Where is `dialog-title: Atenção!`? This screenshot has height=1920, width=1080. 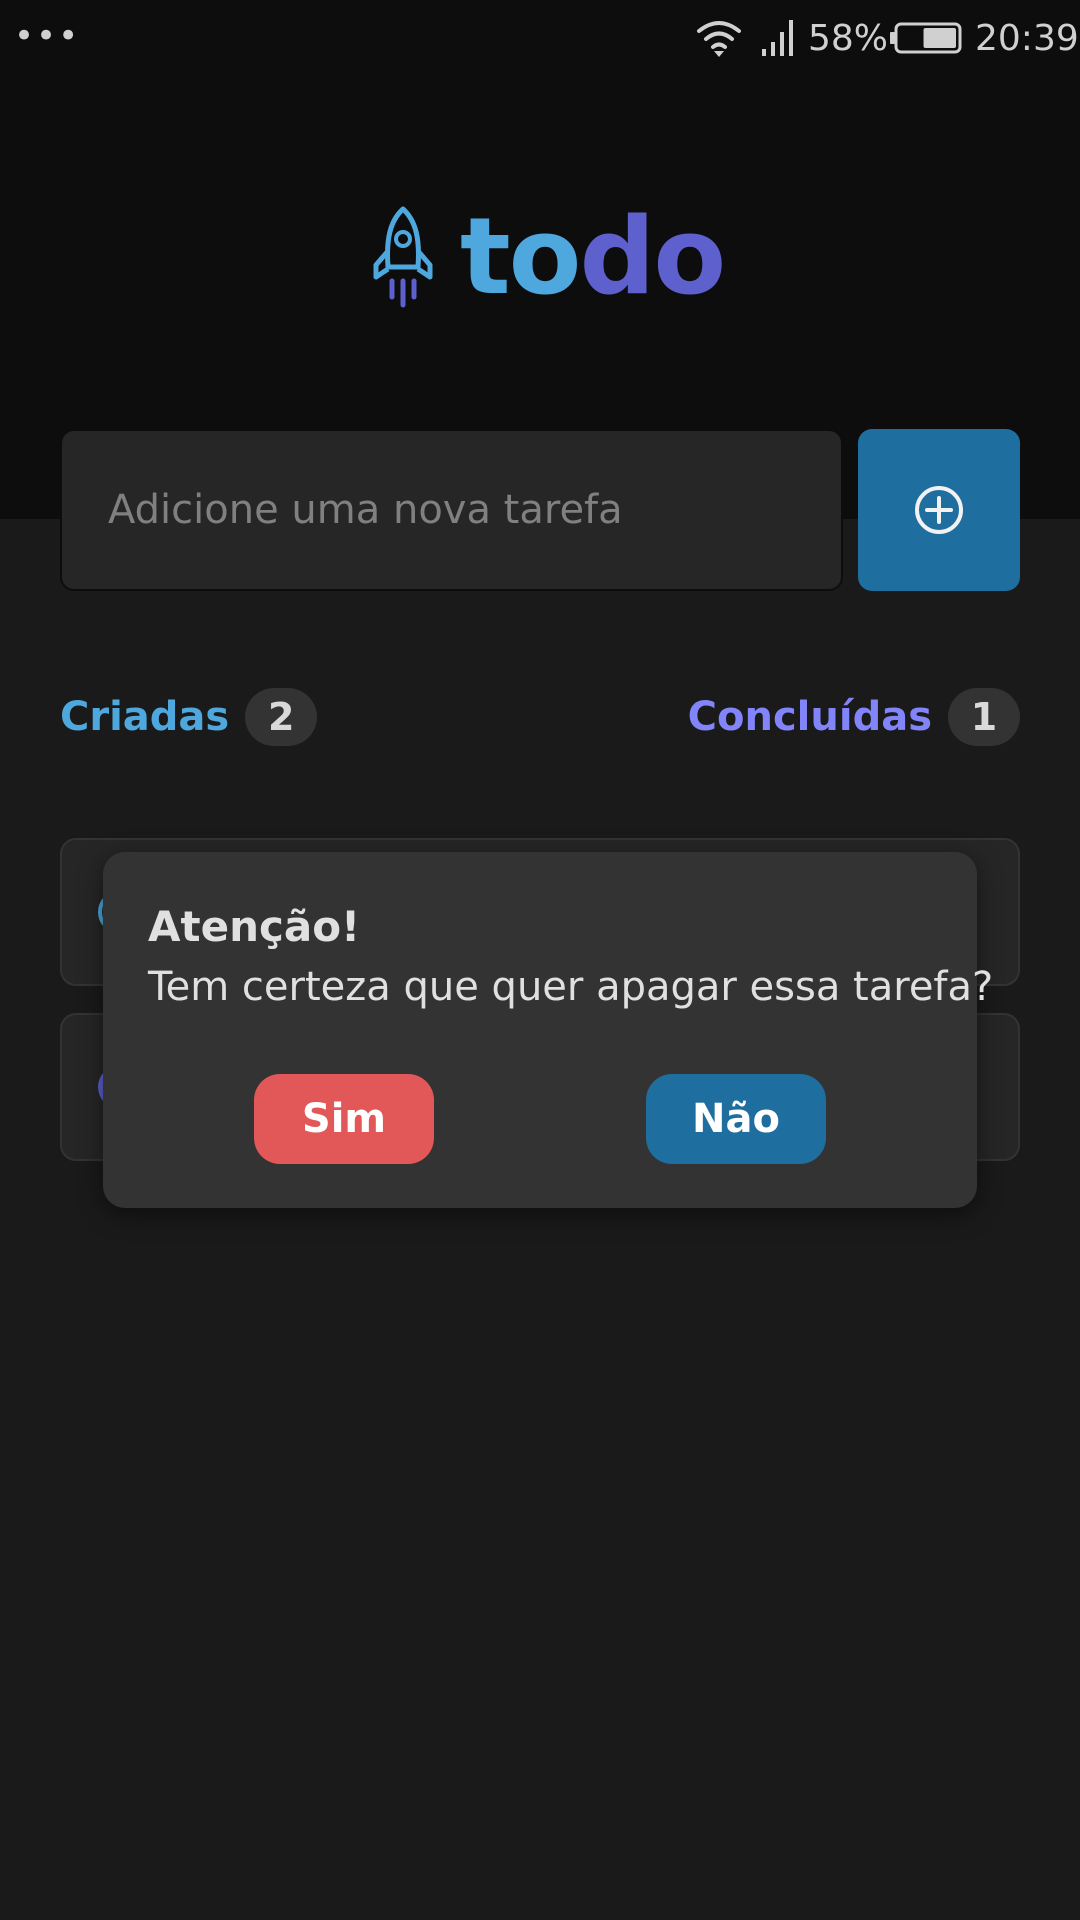
dialog-title: Atenção! is located at coordinates (254, 926).